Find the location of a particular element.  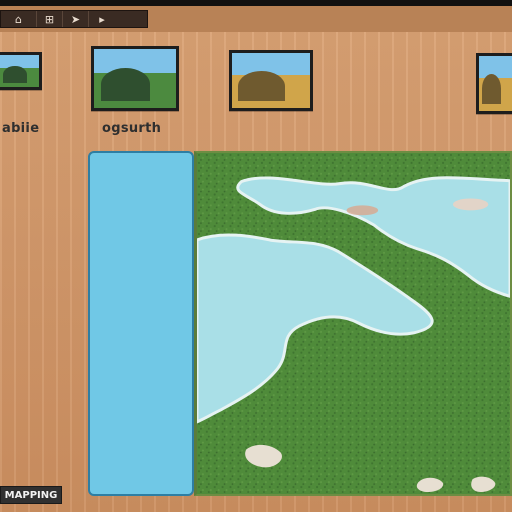

cursor-button: ➤ is located at coordinates (76, 19).